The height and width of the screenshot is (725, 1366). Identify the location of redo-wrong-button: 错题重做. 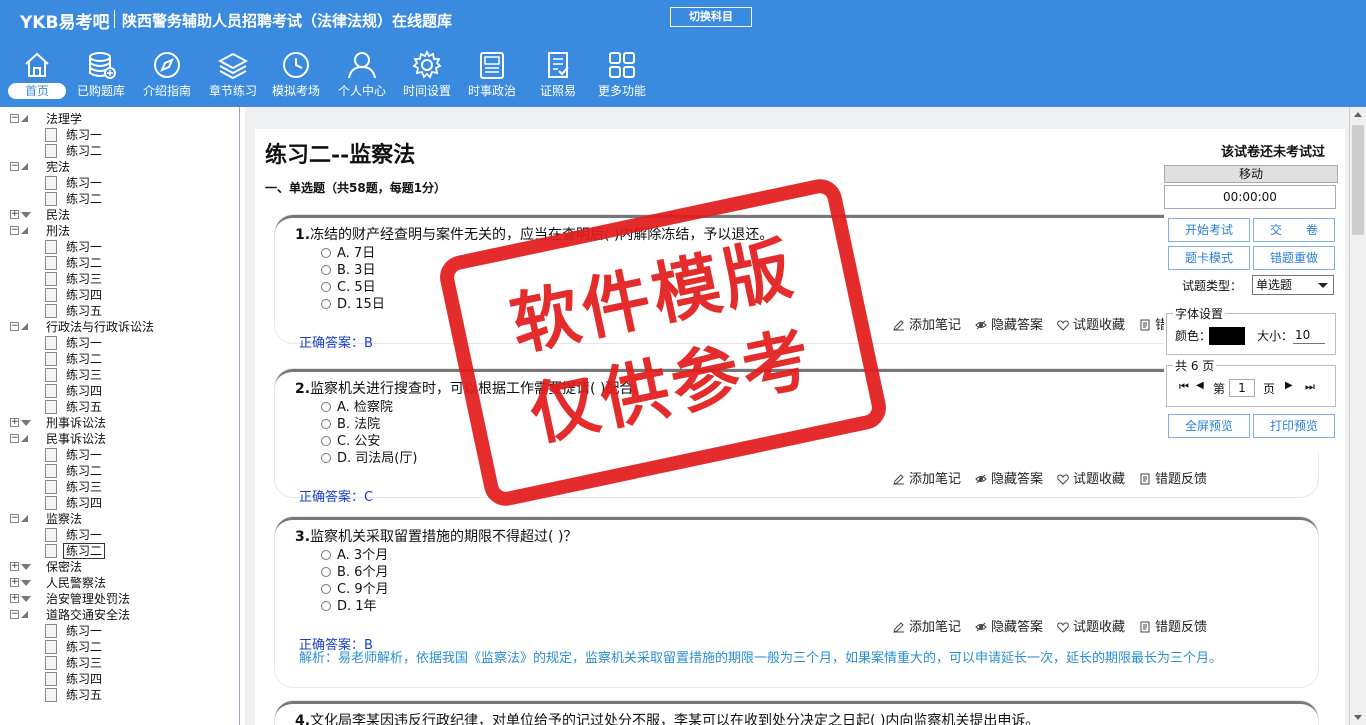
(1294, 258).